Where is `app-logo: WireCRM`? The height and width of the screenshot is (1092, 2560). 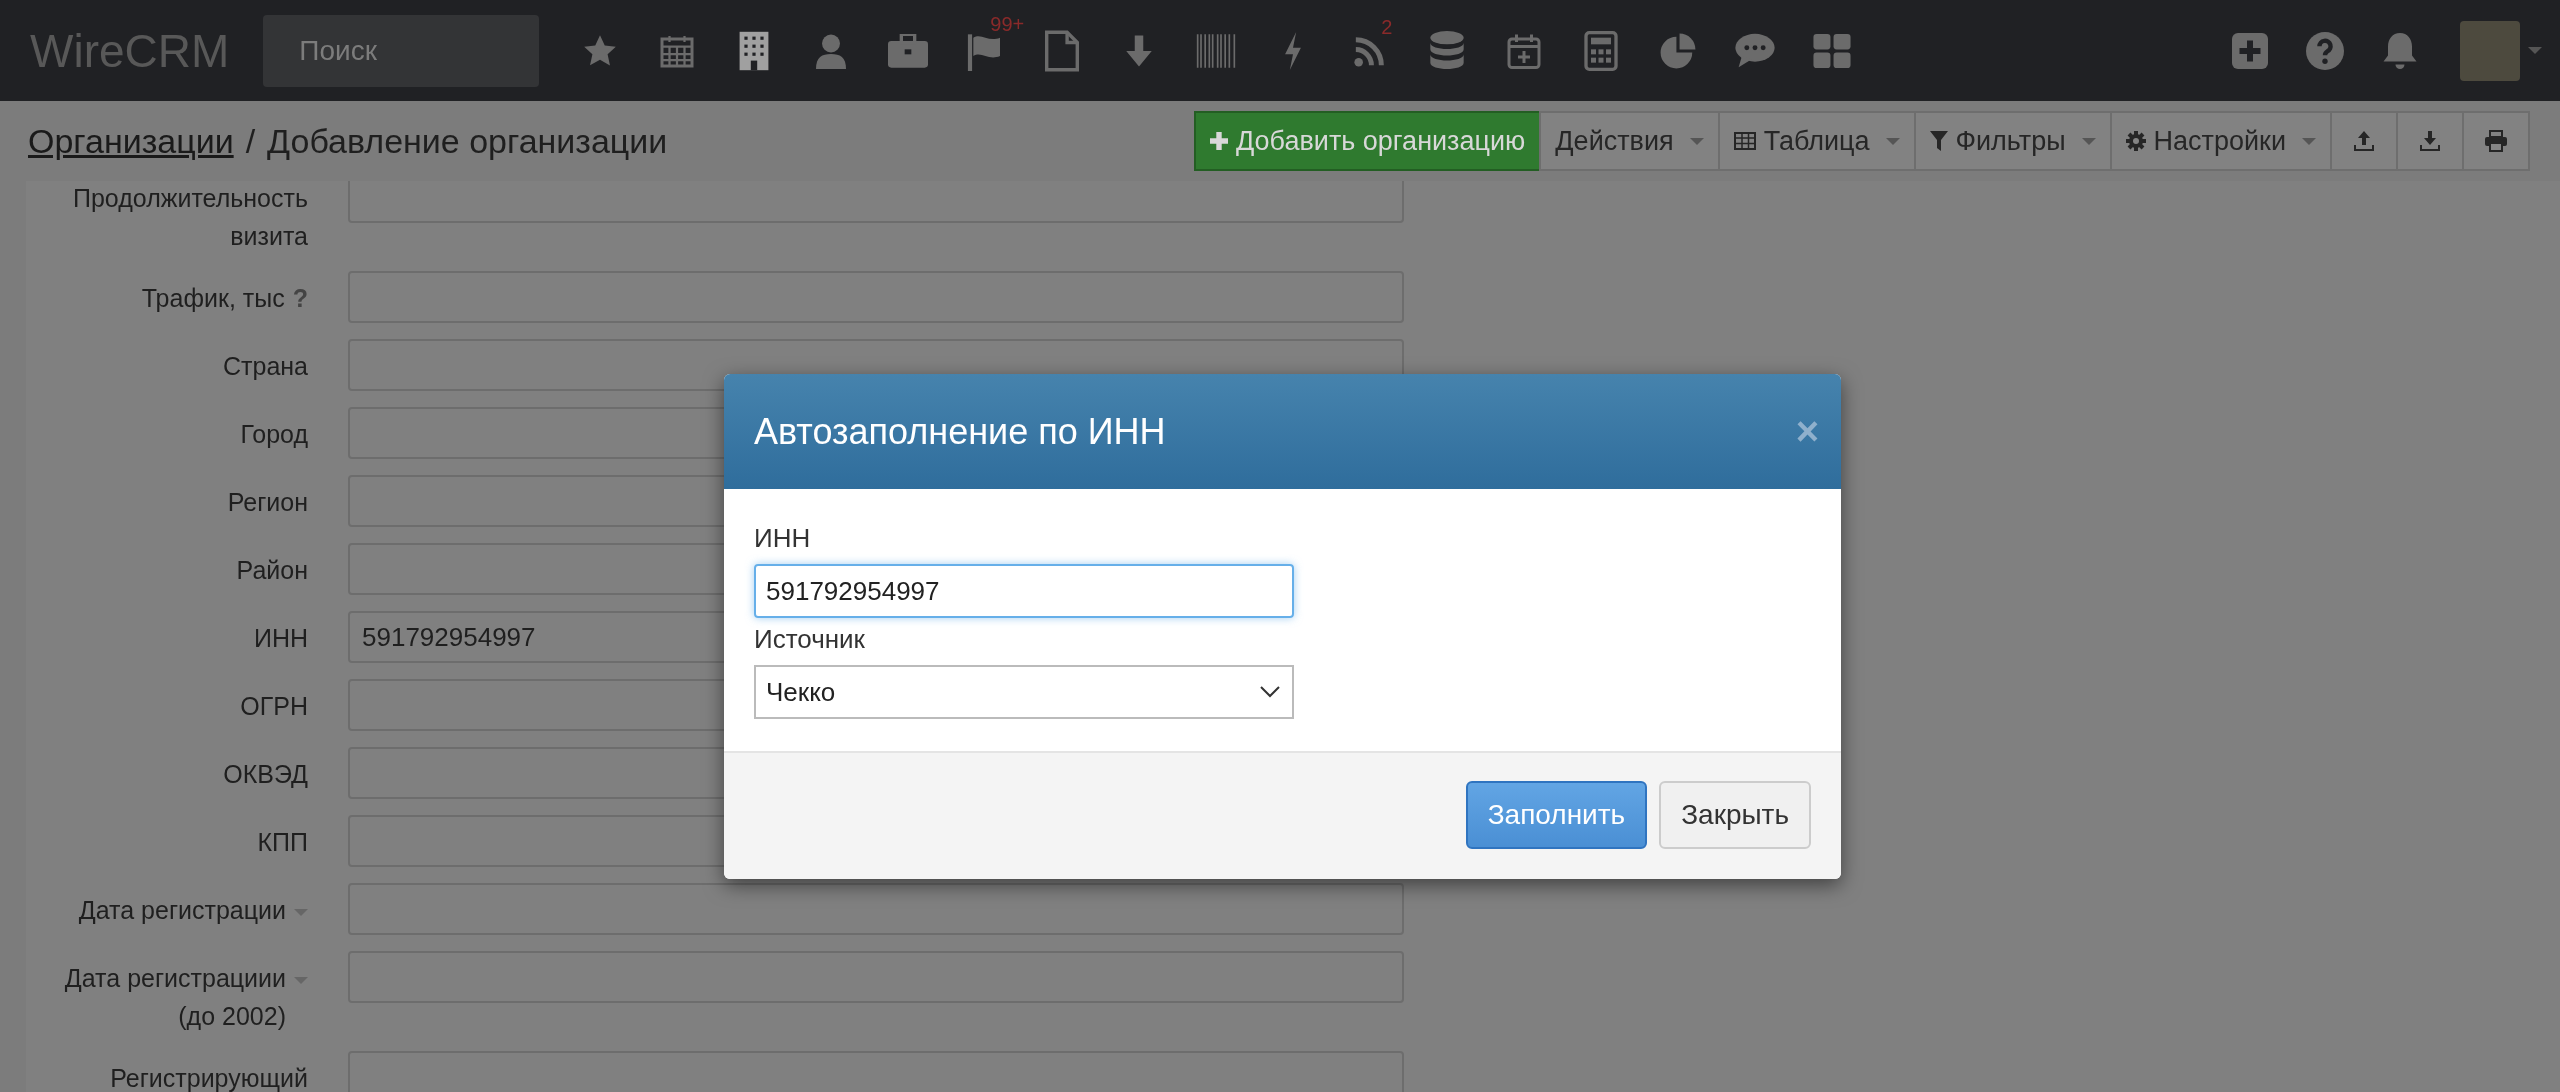
app-logo: WireCRM is located at coordinates (130, 50).